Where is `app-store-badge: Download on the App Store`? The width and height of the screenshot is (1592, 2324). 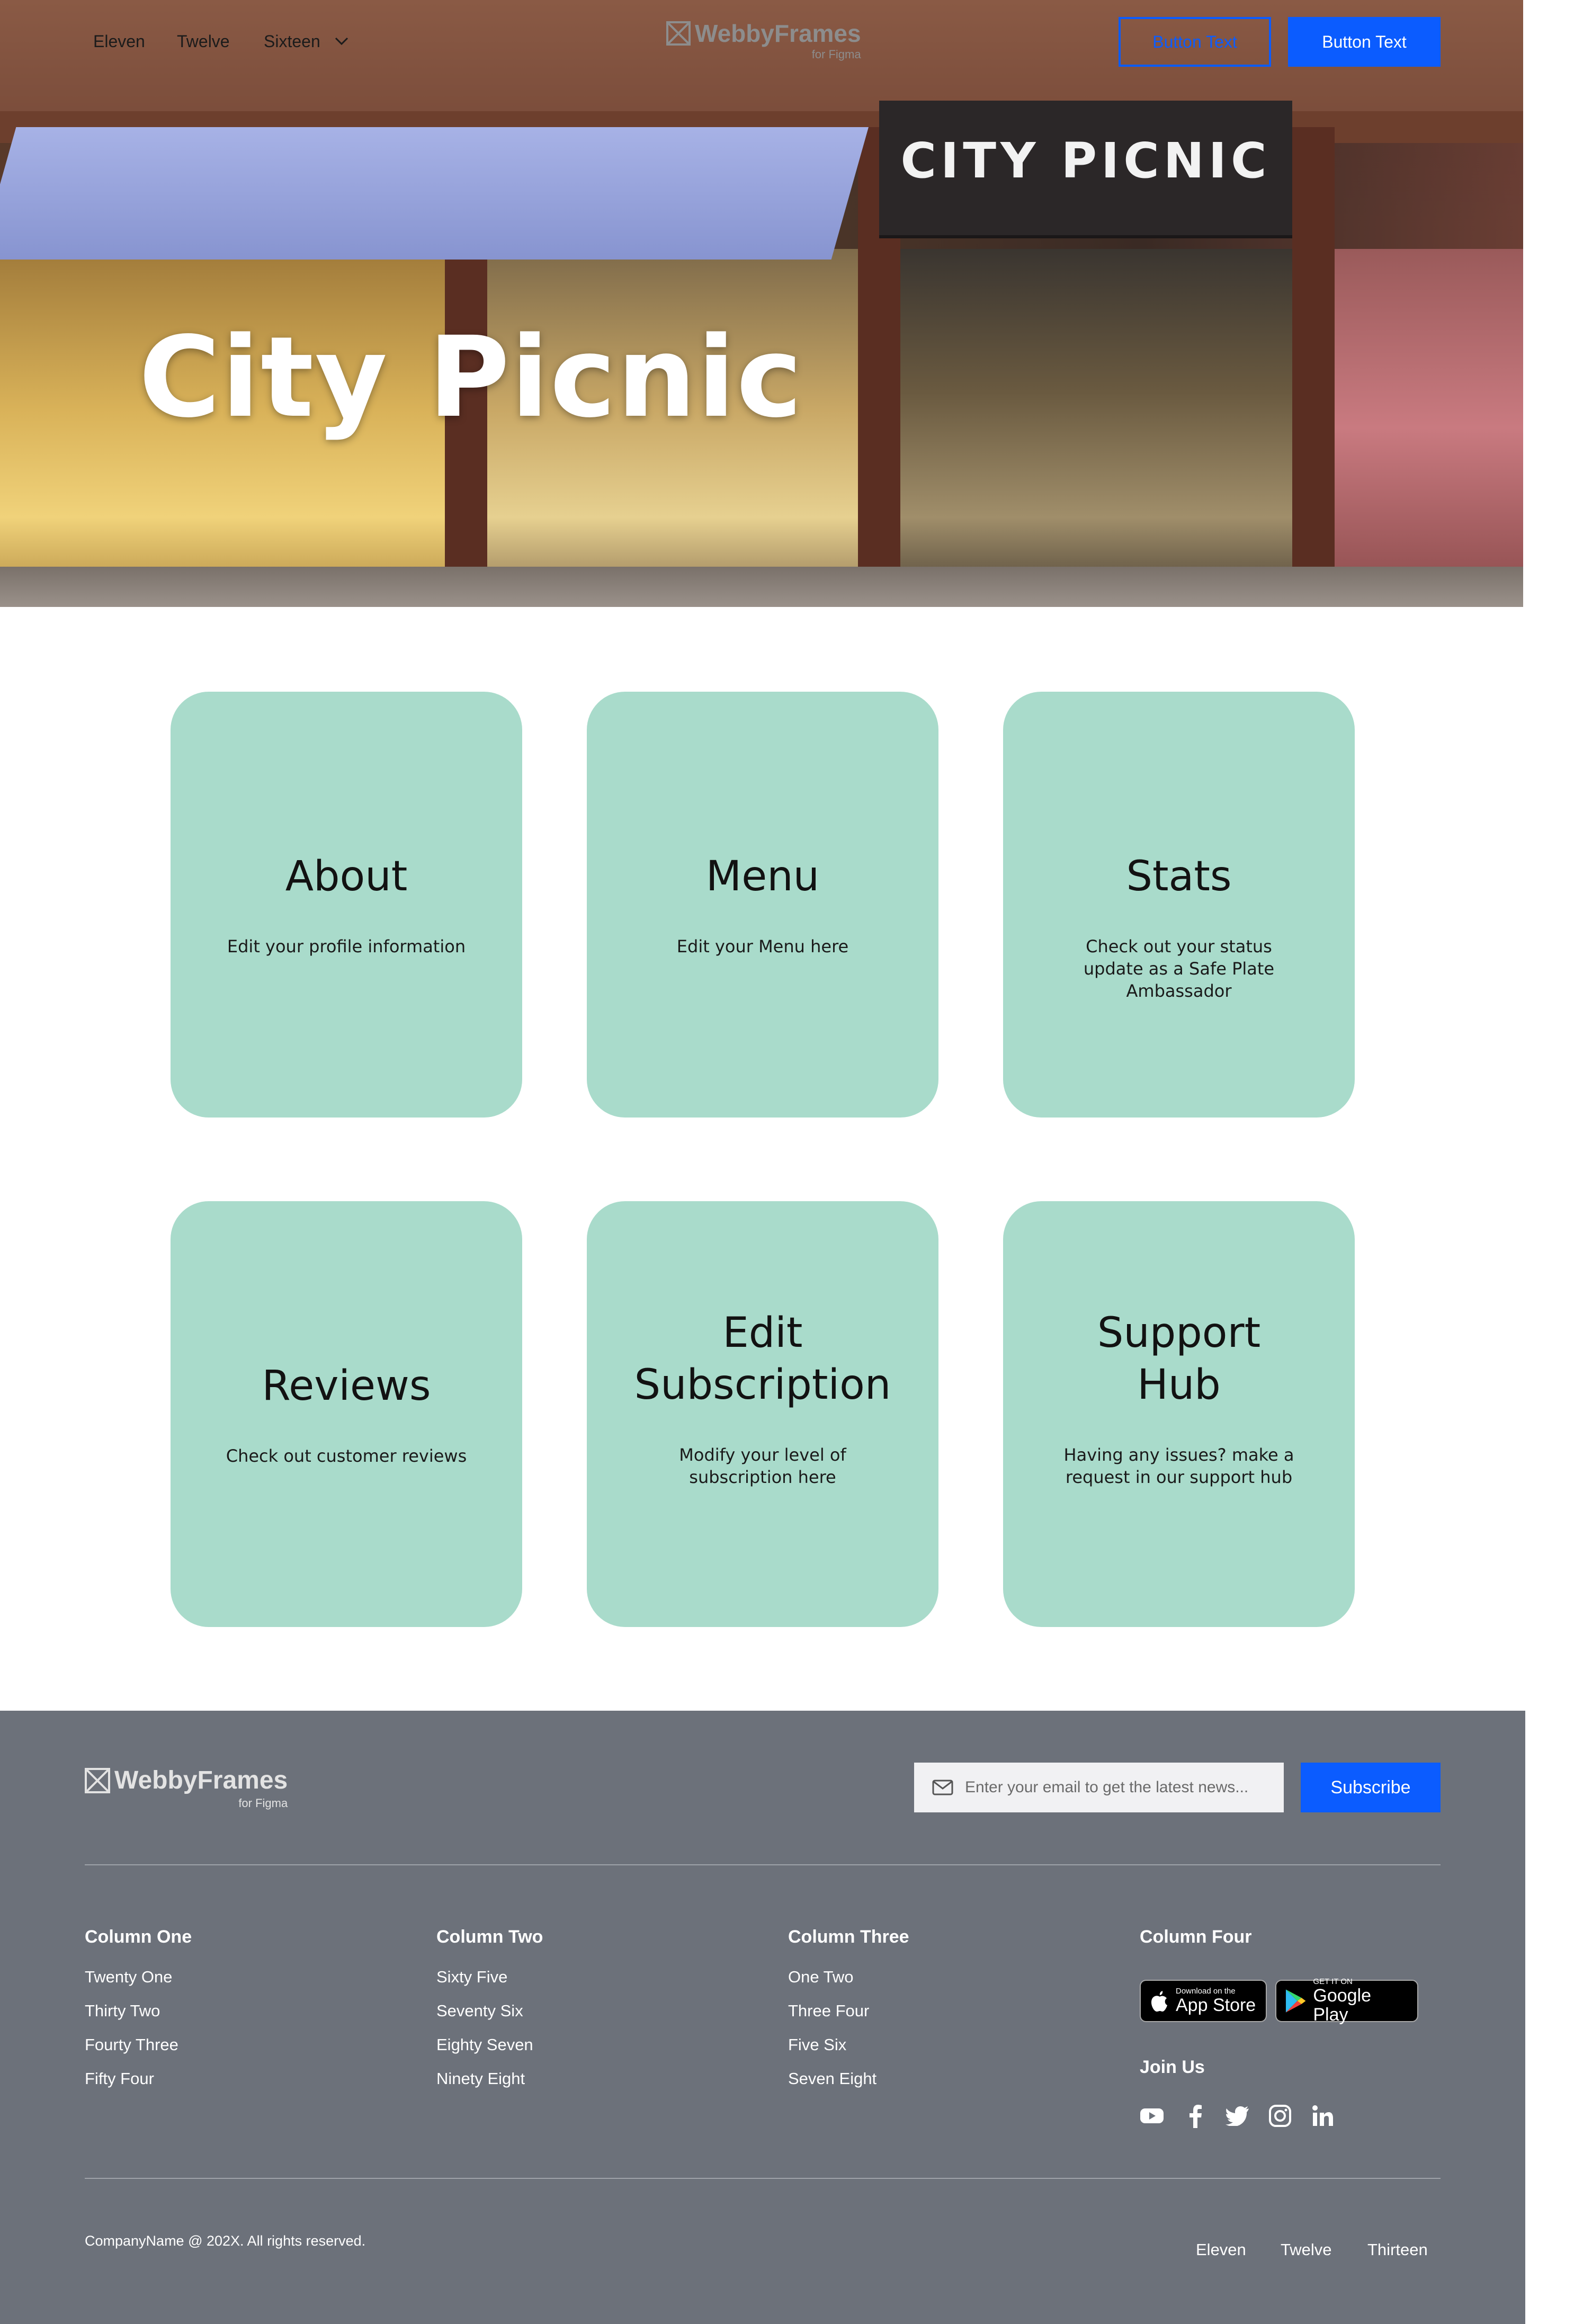
app-store-badge: Download on the App Store is located at coordinates (1203, 2001).